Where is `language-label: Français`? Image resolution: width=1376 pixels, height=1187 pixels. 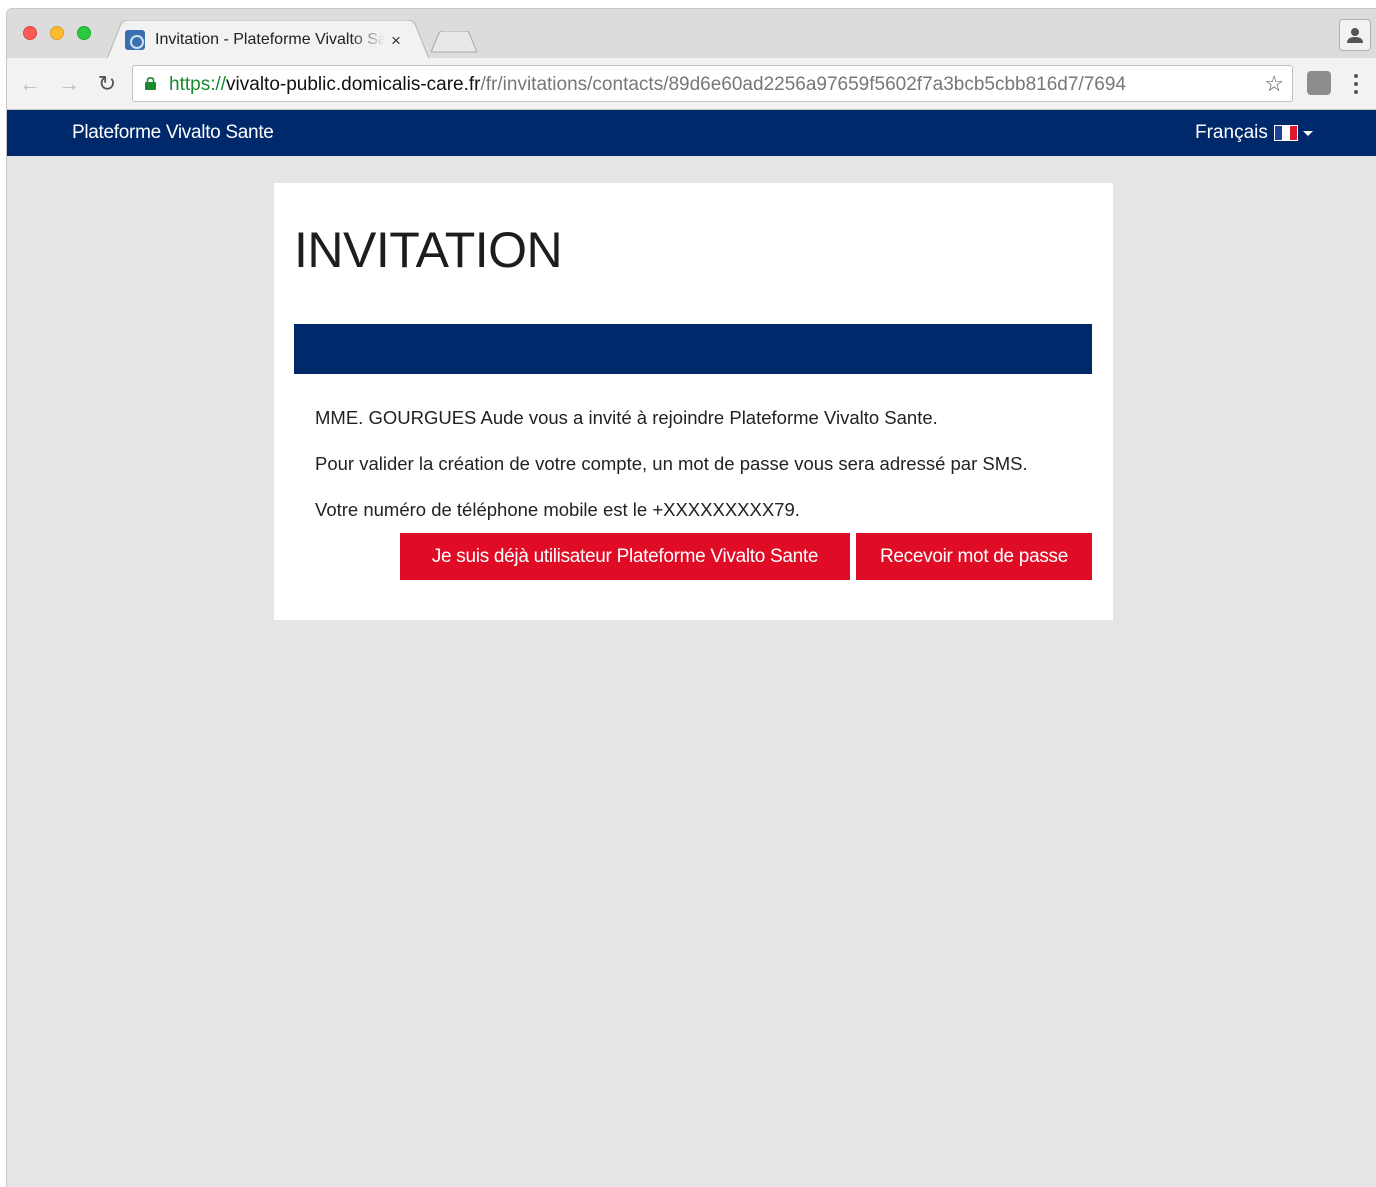
language-label: Français is located at coordinates (1231, 132).